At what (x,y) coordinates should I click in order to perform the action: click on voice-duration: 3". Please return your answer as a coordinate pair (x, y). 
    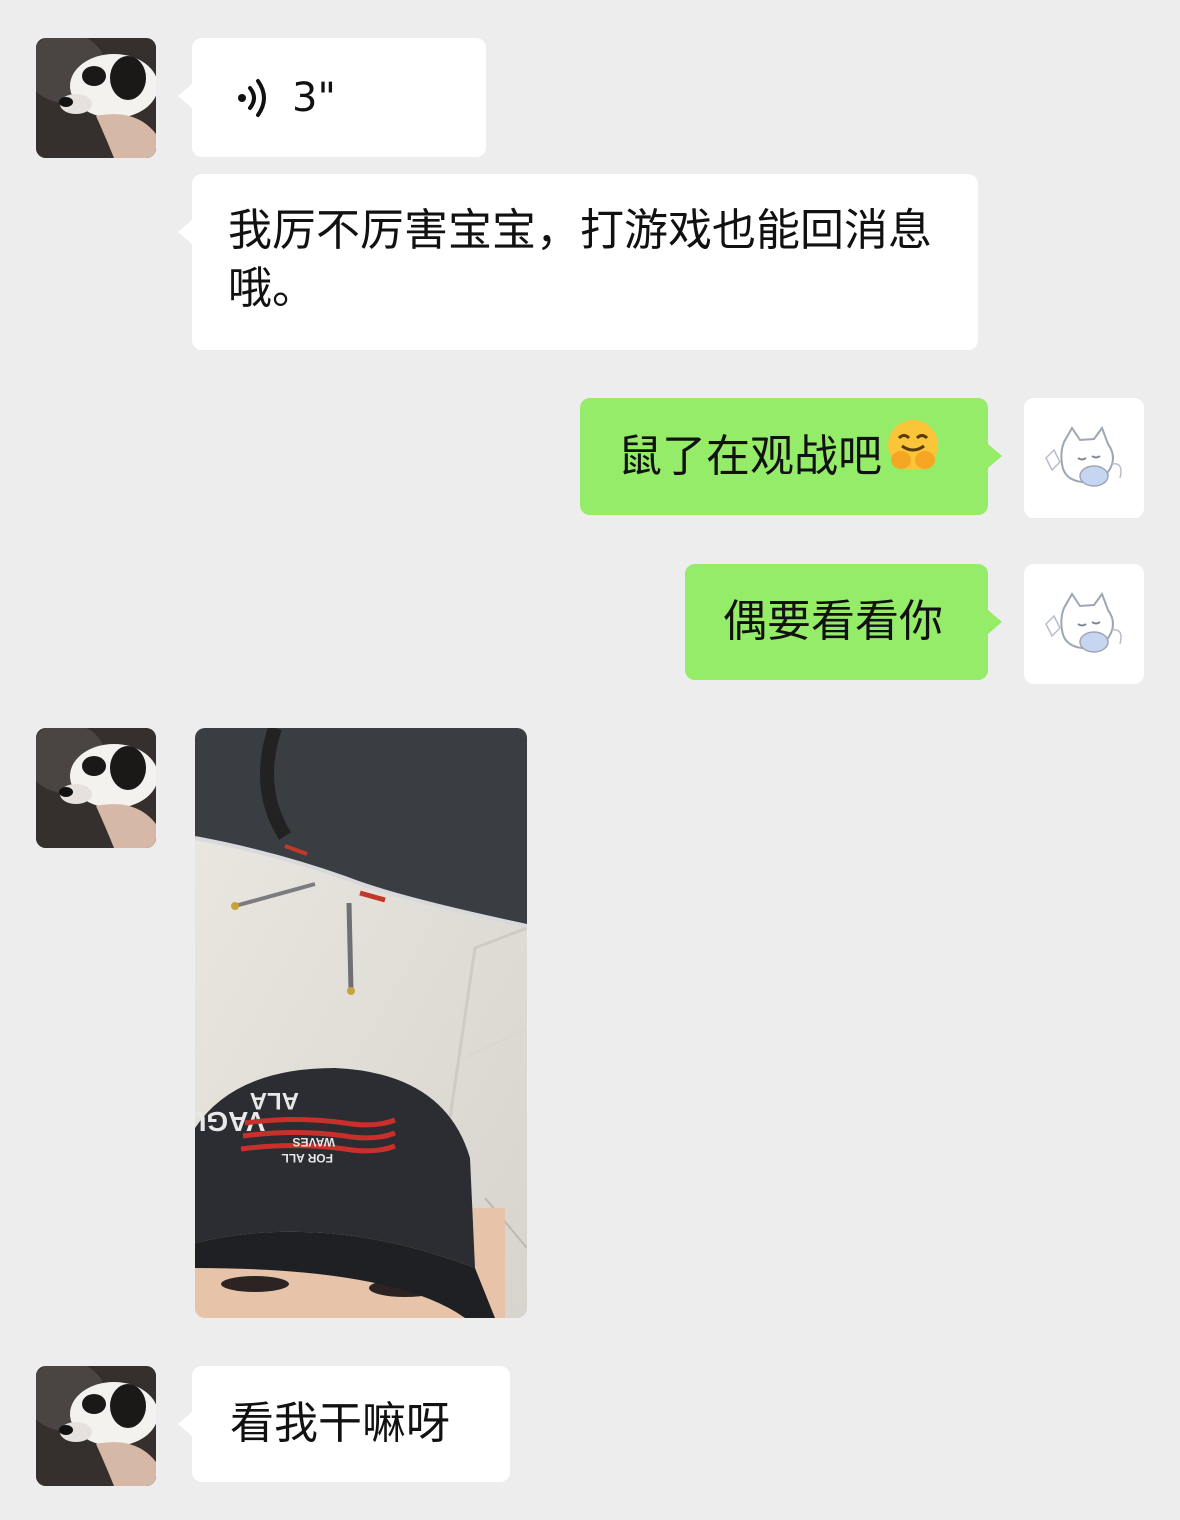
    Looking at the image, I should click on (314, 97).